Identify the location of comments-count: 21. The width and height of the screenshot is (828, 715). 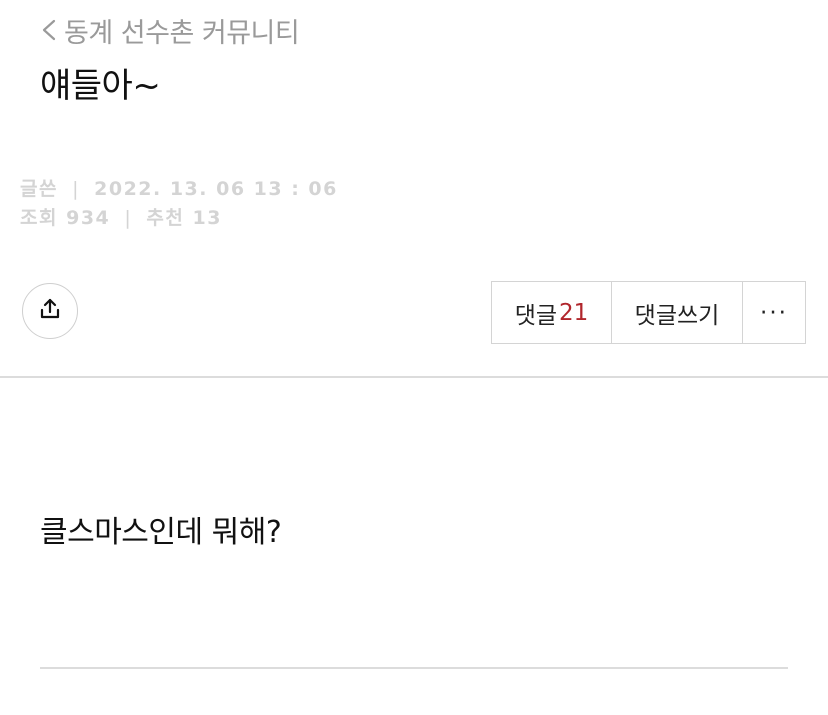
(574, 312).